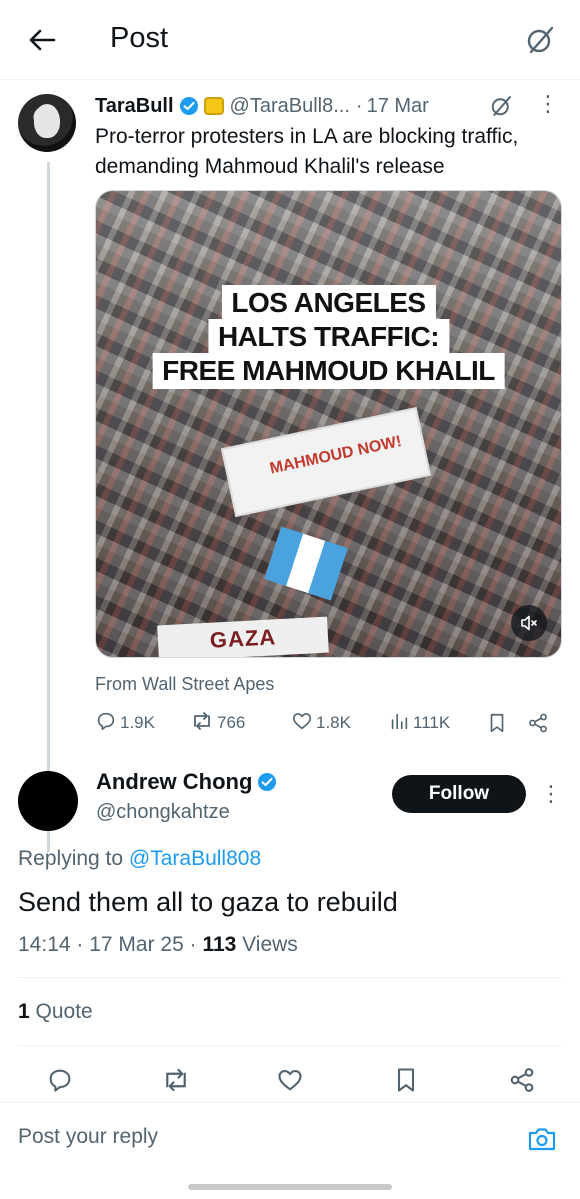  I want to click on views-icon, so click(400, 723).